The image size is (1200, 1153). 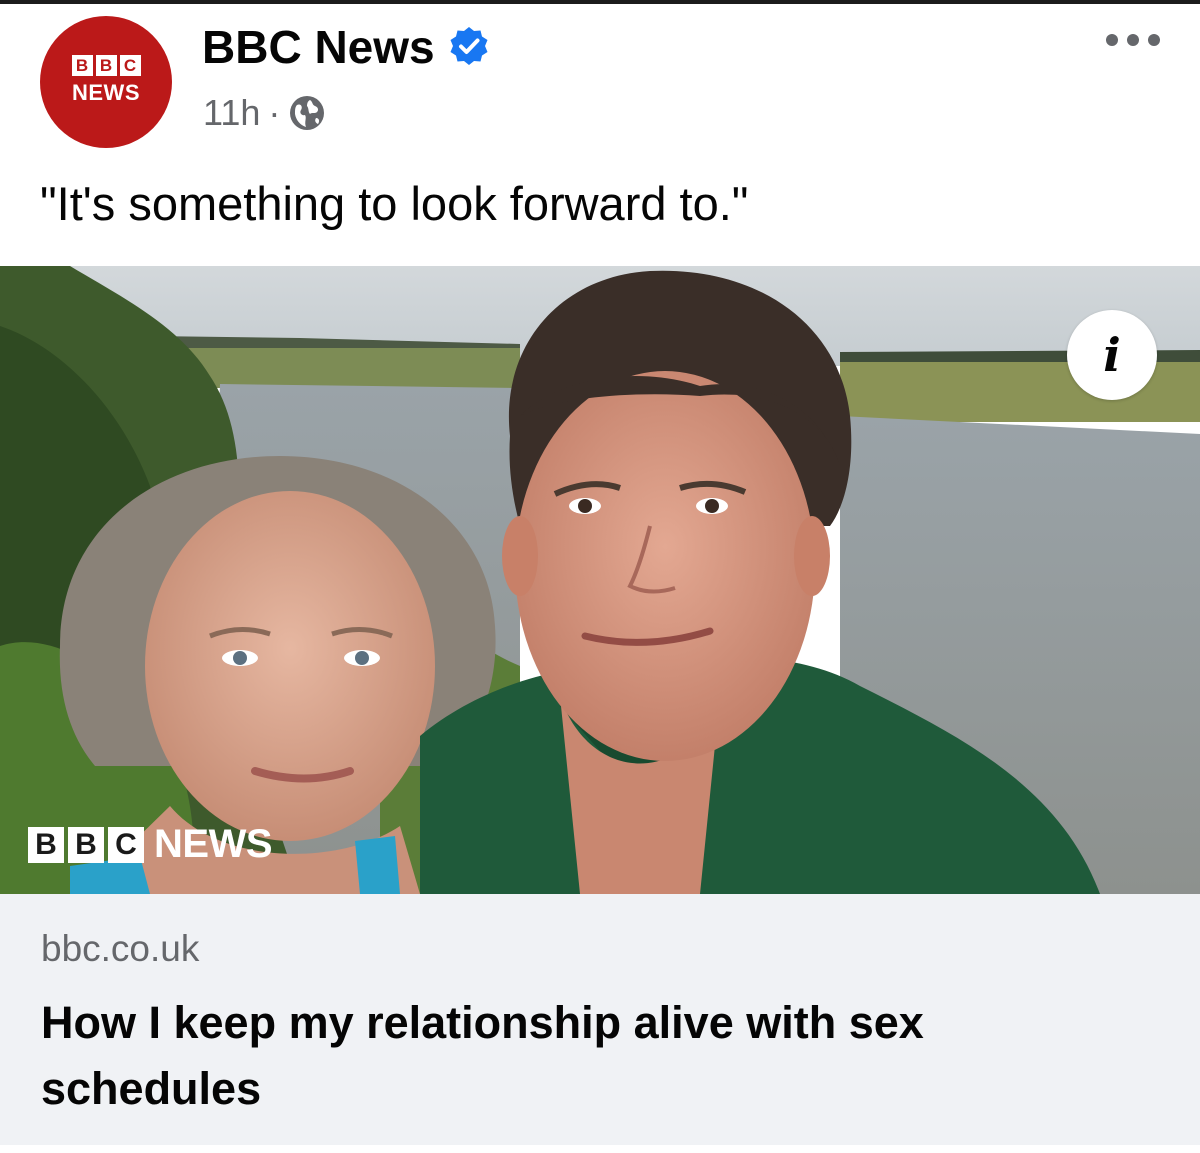 I want to click on post-caption: "It's something to look forward to.", so click(x=394, y=203).